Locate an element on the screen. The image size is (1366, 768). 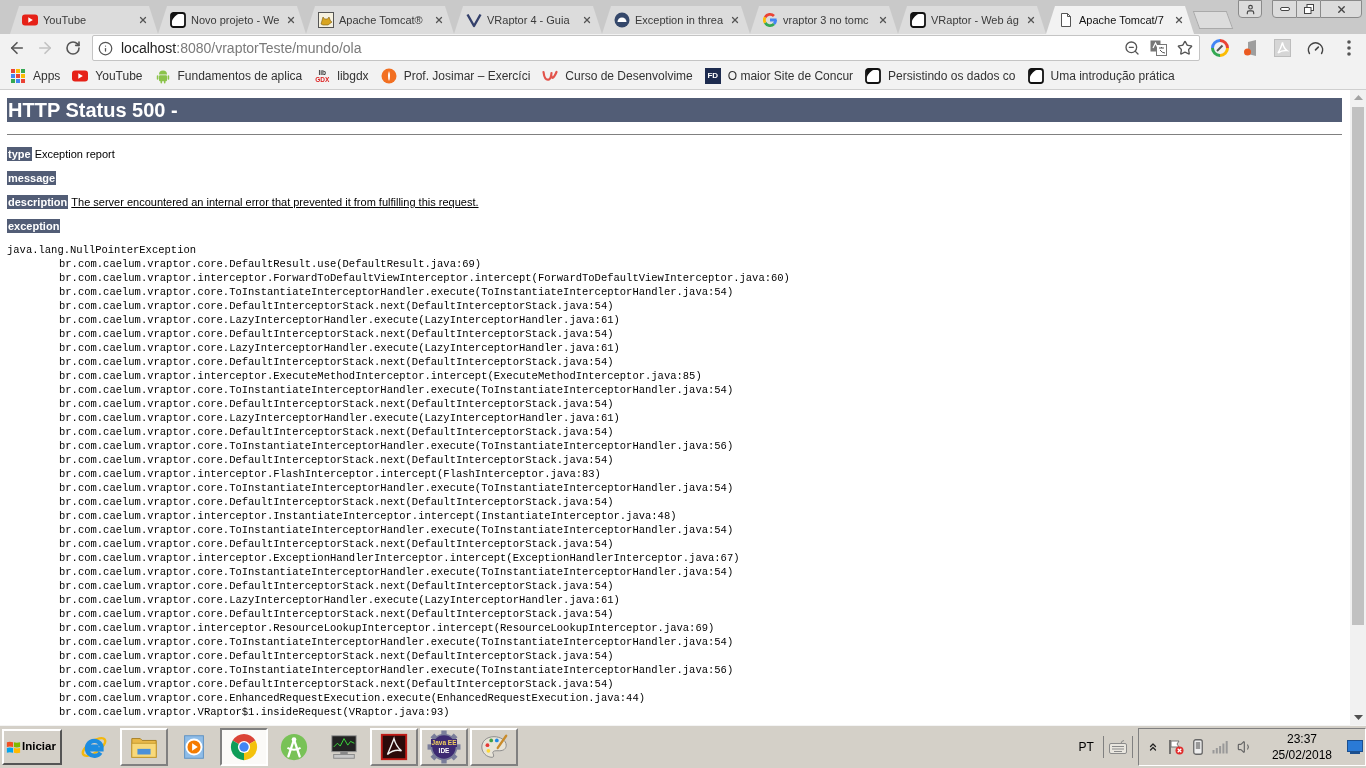
star-icon is located at coordinates (1185, 48).